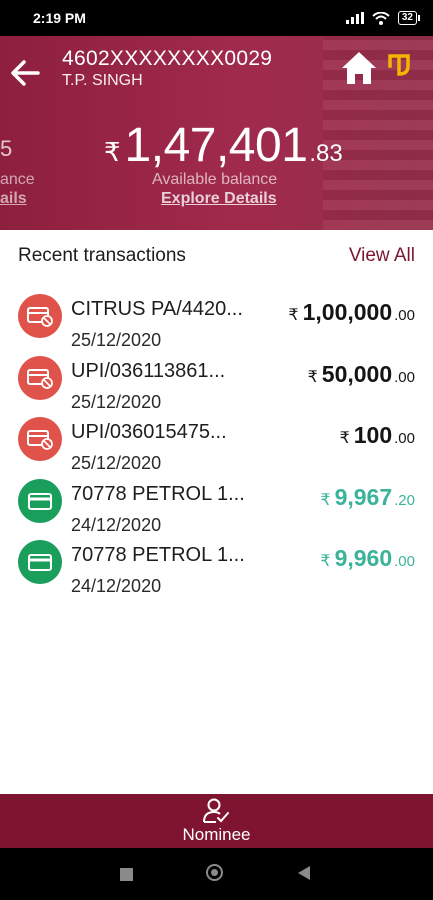 This screenshot has width=433, height=900. I want to click on wifi-icon, so click(381, 18).